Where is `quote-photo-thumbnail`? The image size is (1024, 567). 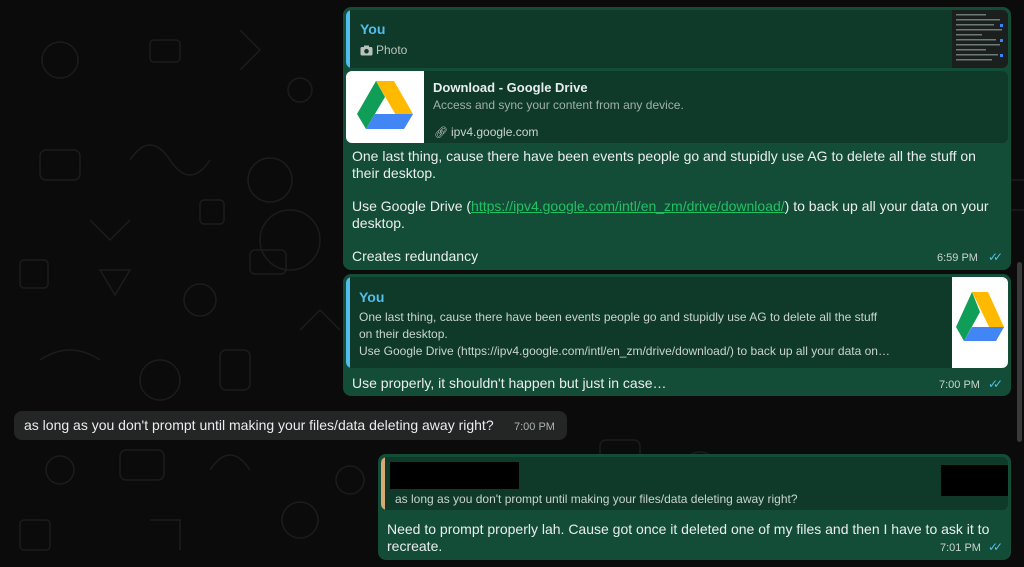 quote-photo-thumbnail is located at coordinates (980, 39).